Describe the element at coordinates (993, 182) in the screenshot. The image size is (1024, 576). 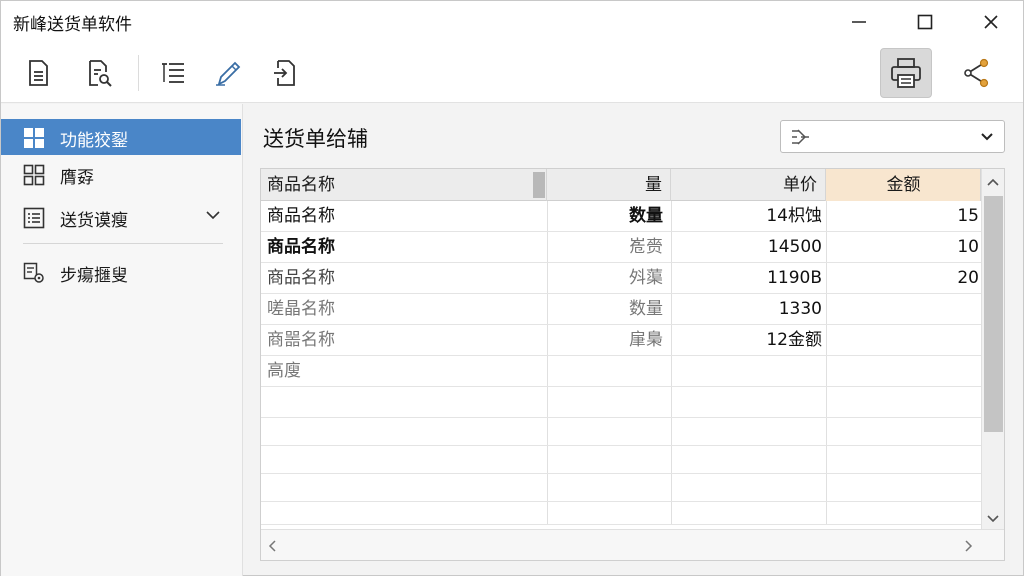
I see `chevron-up-icon` at that location.